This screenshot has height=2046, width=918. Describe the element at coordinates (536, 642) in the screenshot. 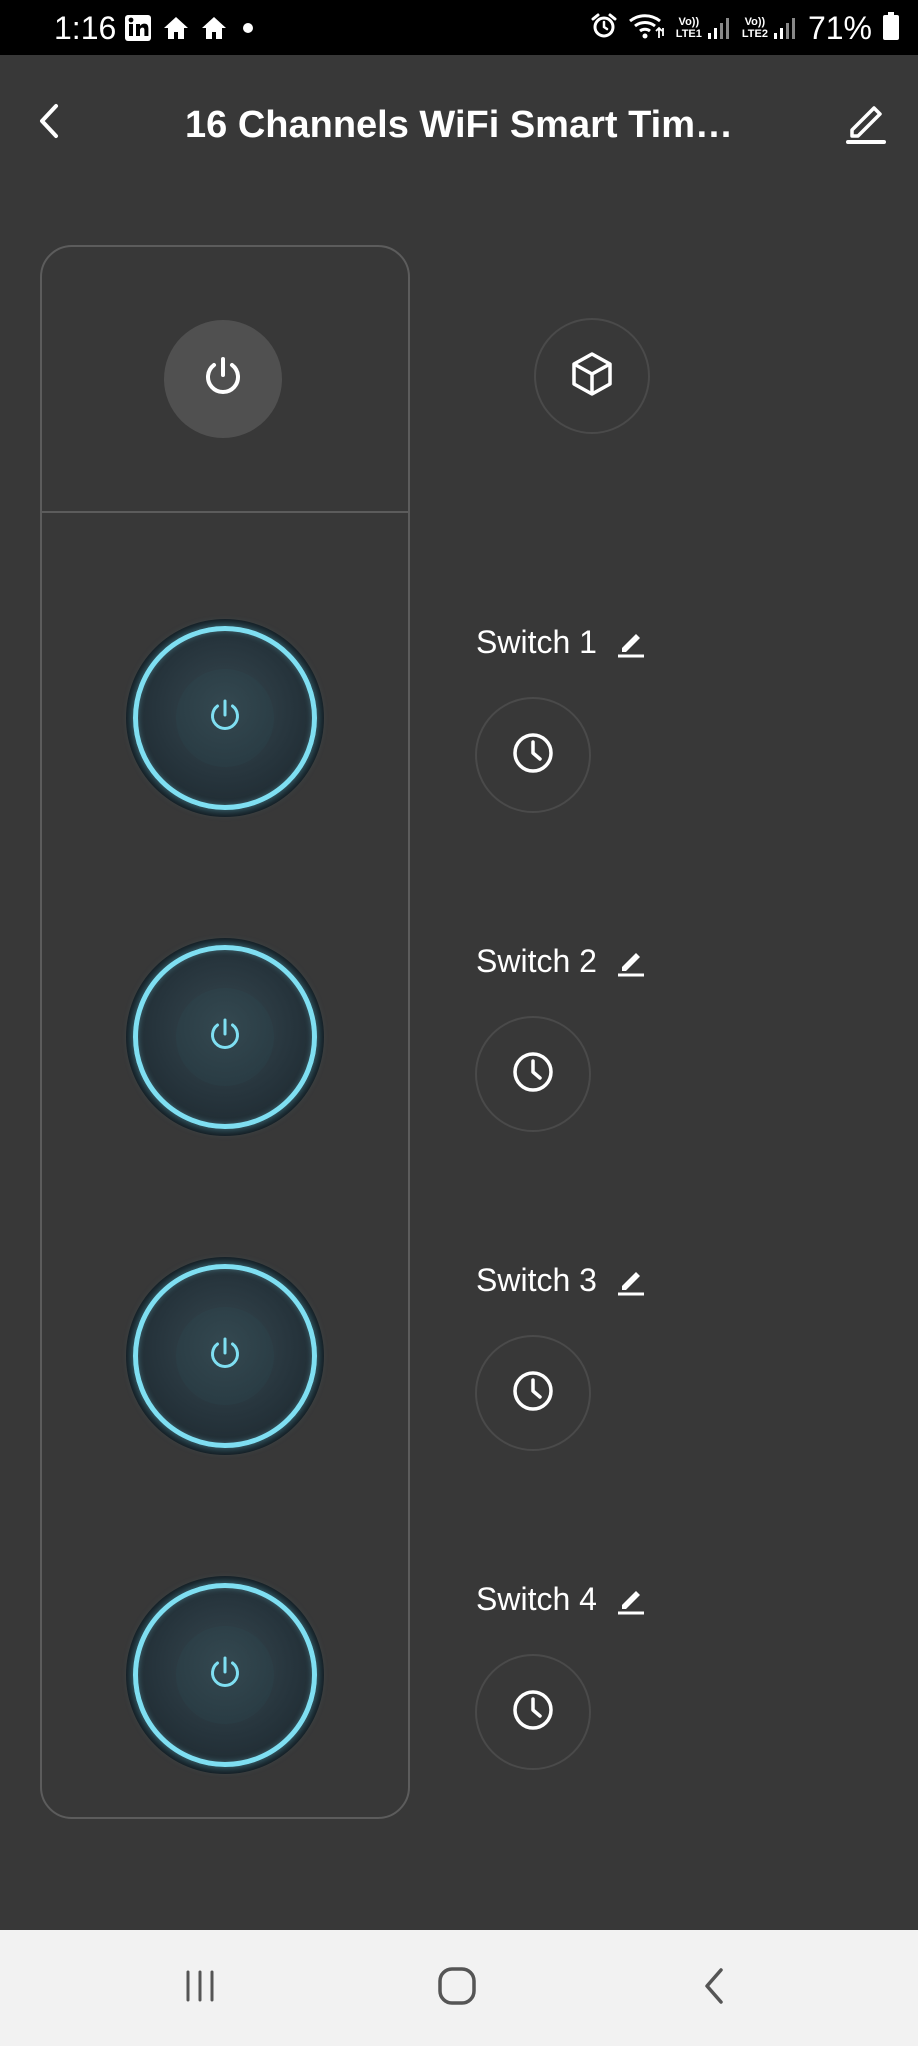

I see `switch-1-label: Switch 1` at that location.